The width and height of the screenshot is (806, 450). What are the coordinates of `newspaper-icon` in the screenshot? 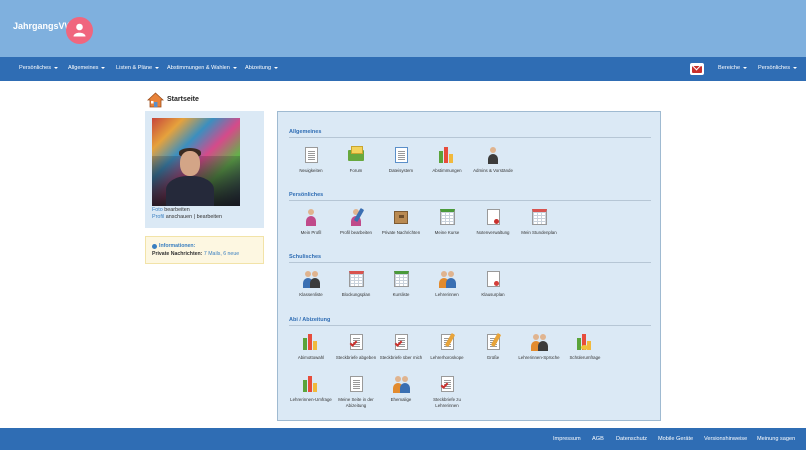 It's located at (311, 155).